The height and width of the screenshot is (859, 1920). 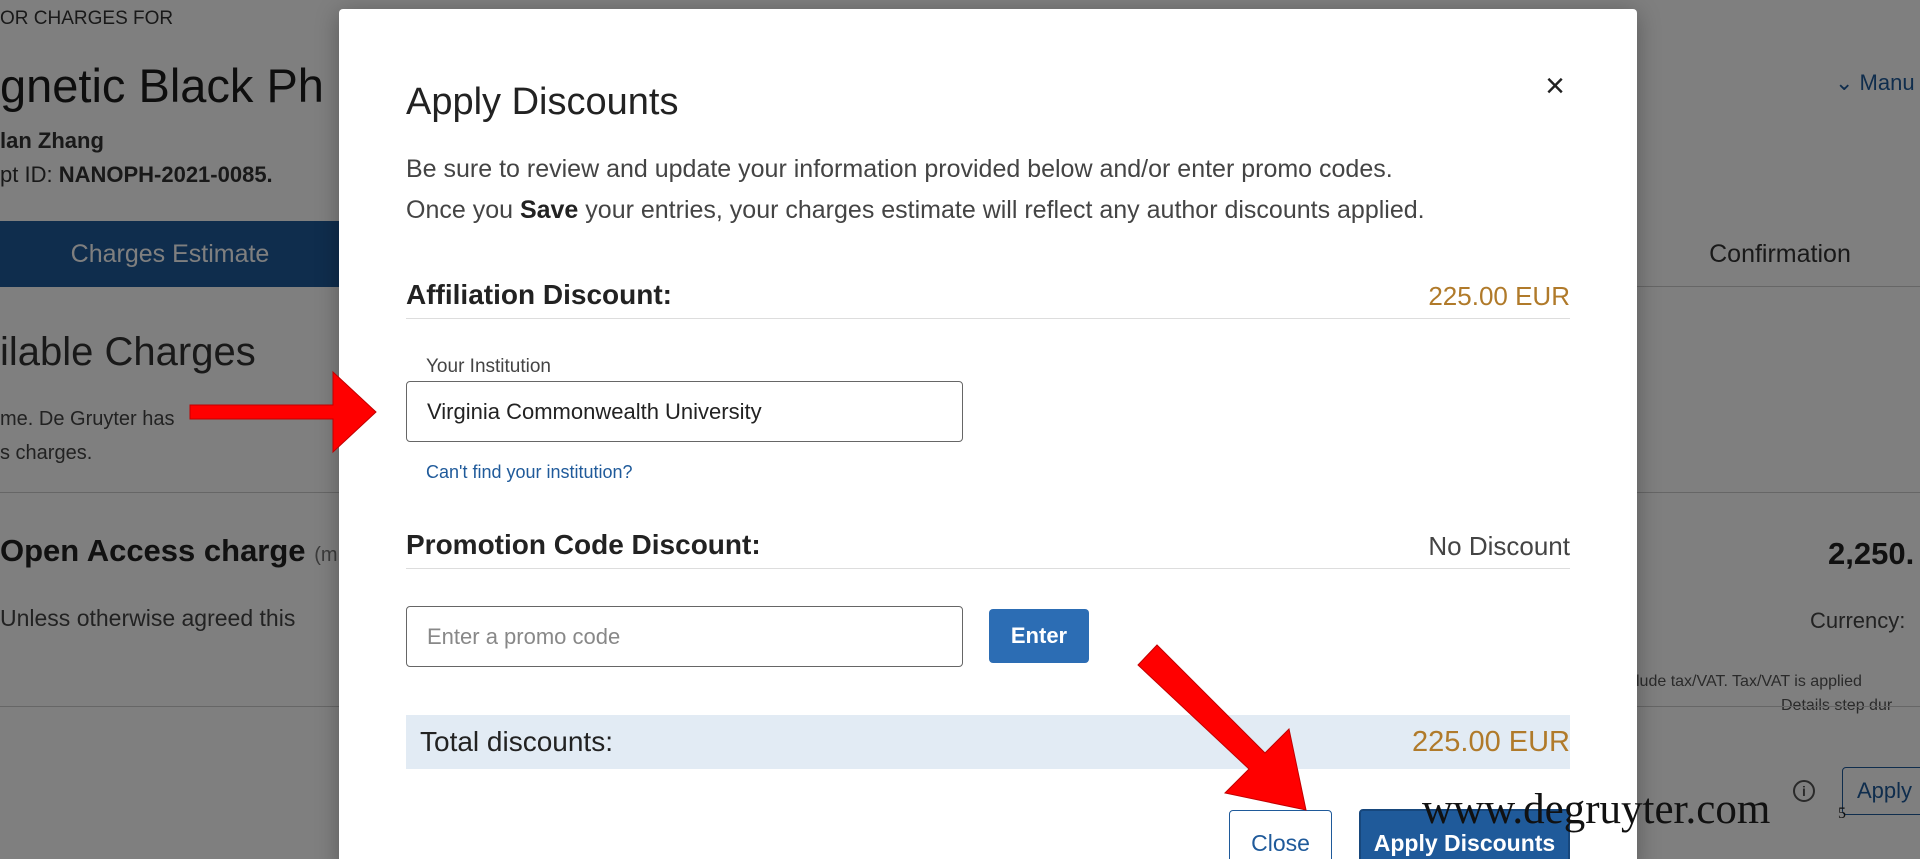 What do you see at coordinates (988, 548) in the screenshot?
I see `promo-discount-row: Promotion Code Discount: No Discount` at bounding box center [988, 548].